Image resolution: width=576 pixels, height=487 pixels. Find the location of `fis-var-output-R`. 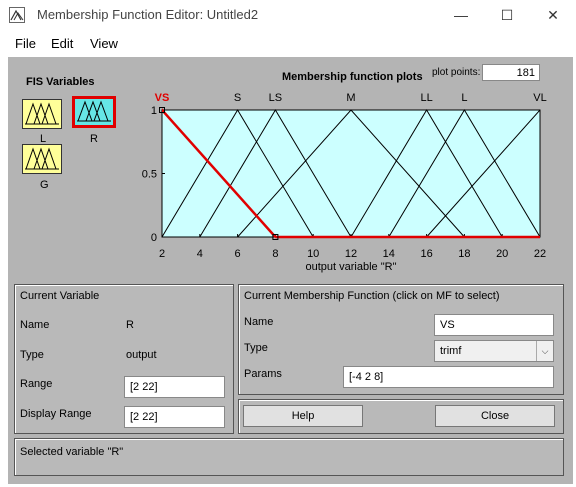

fis-var-output-R is located at coordinates (94, 112).